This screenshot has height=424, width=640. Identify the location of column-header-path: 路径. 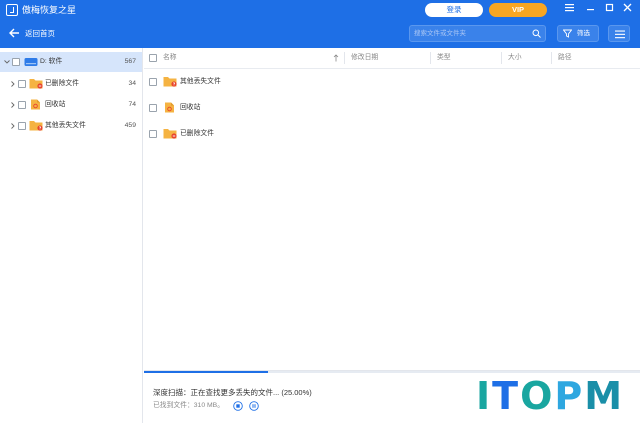
(565, 58).